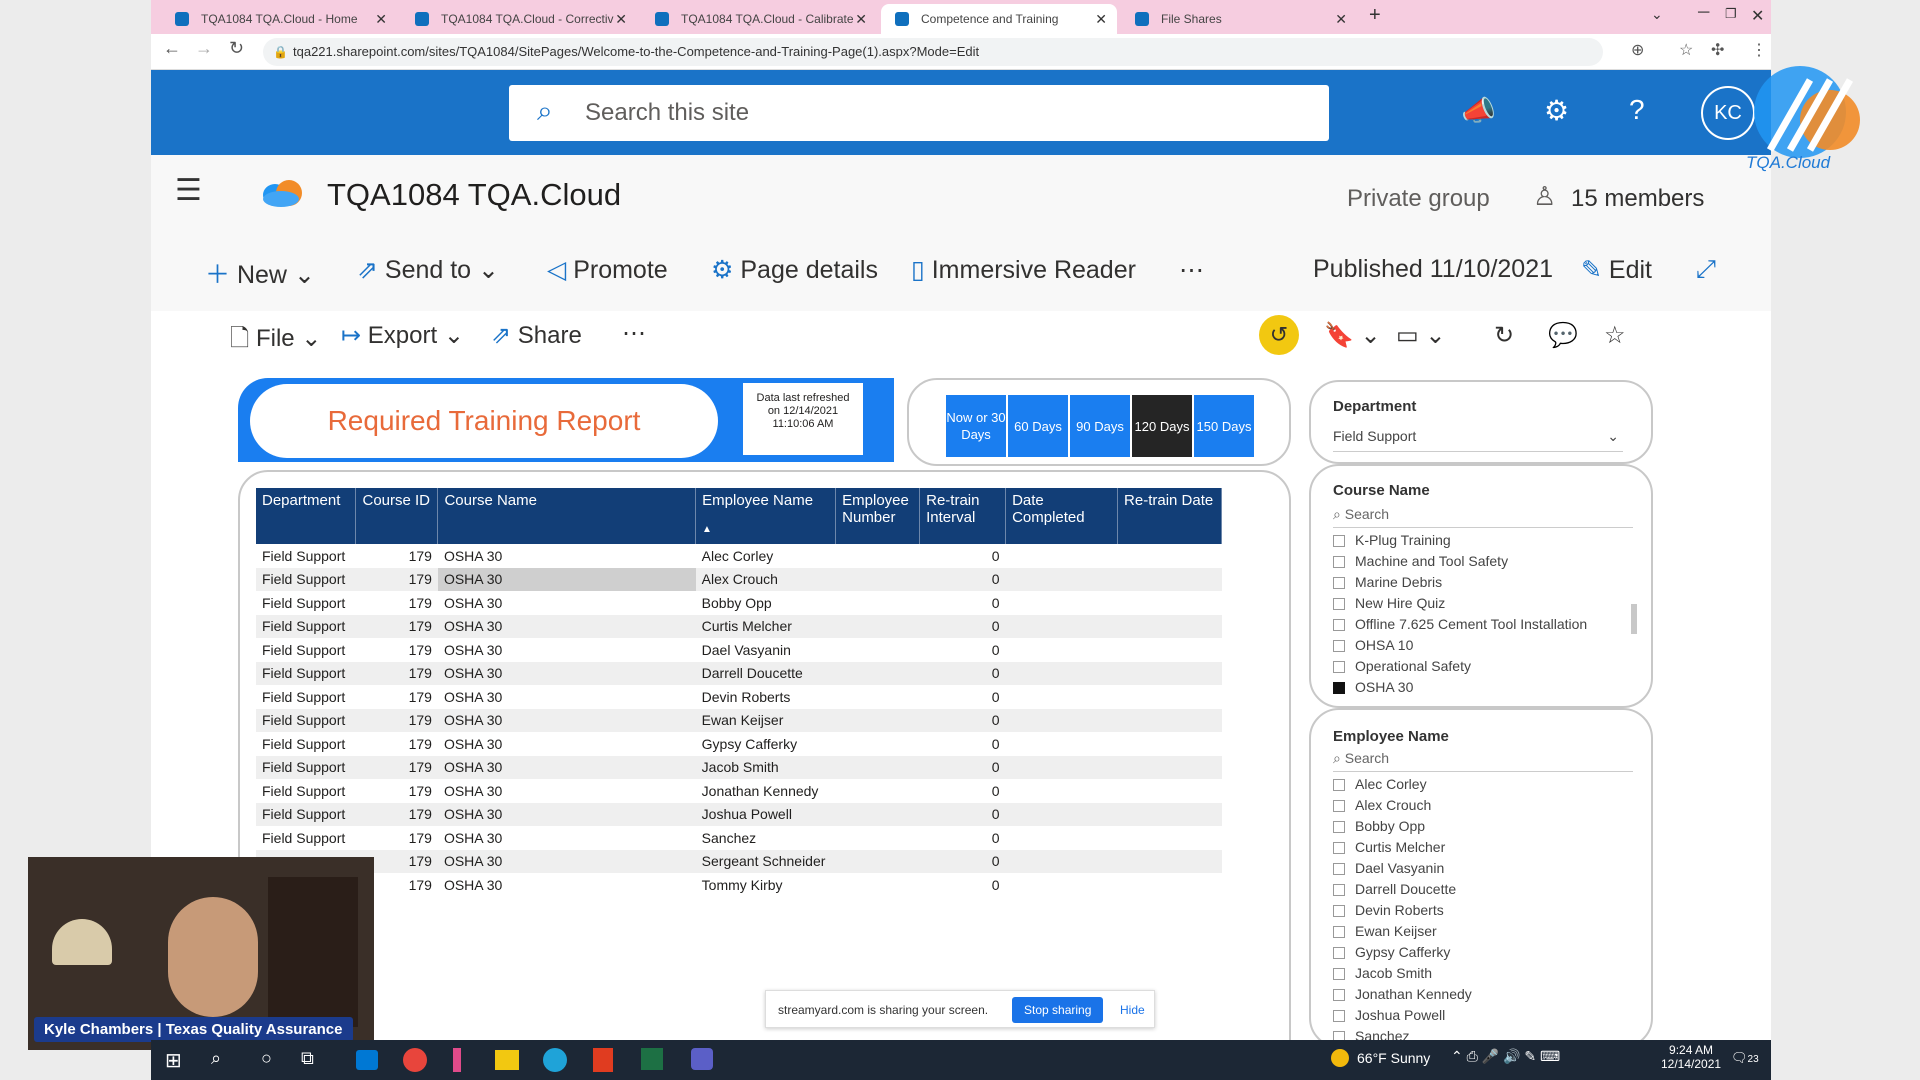  Describe the element at coordinates (1563, 335) in the screenshot. I see `comment-icon: 💬` at that location.